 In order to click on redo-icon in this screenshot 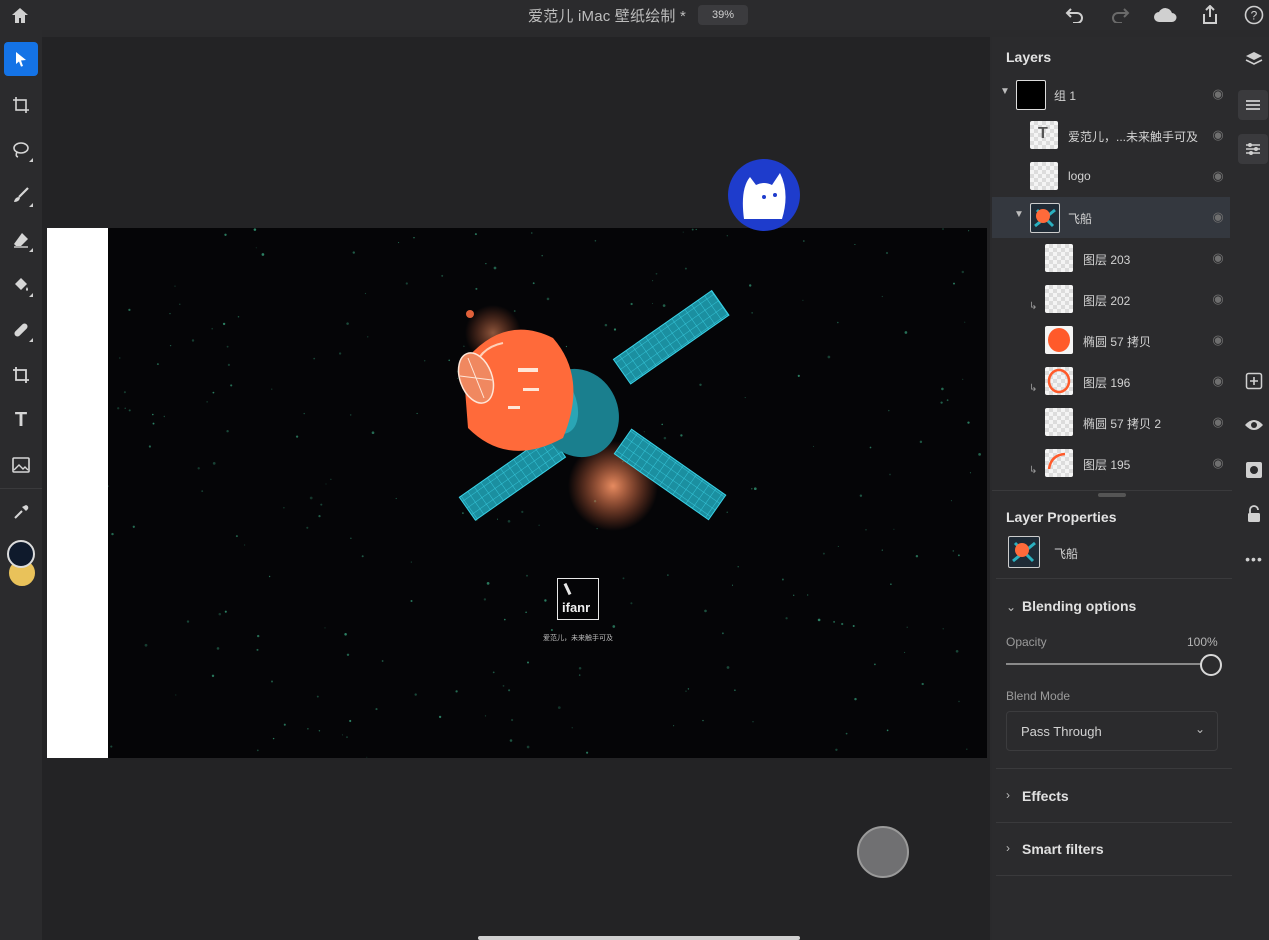, I will do `click(1120, 15)`.